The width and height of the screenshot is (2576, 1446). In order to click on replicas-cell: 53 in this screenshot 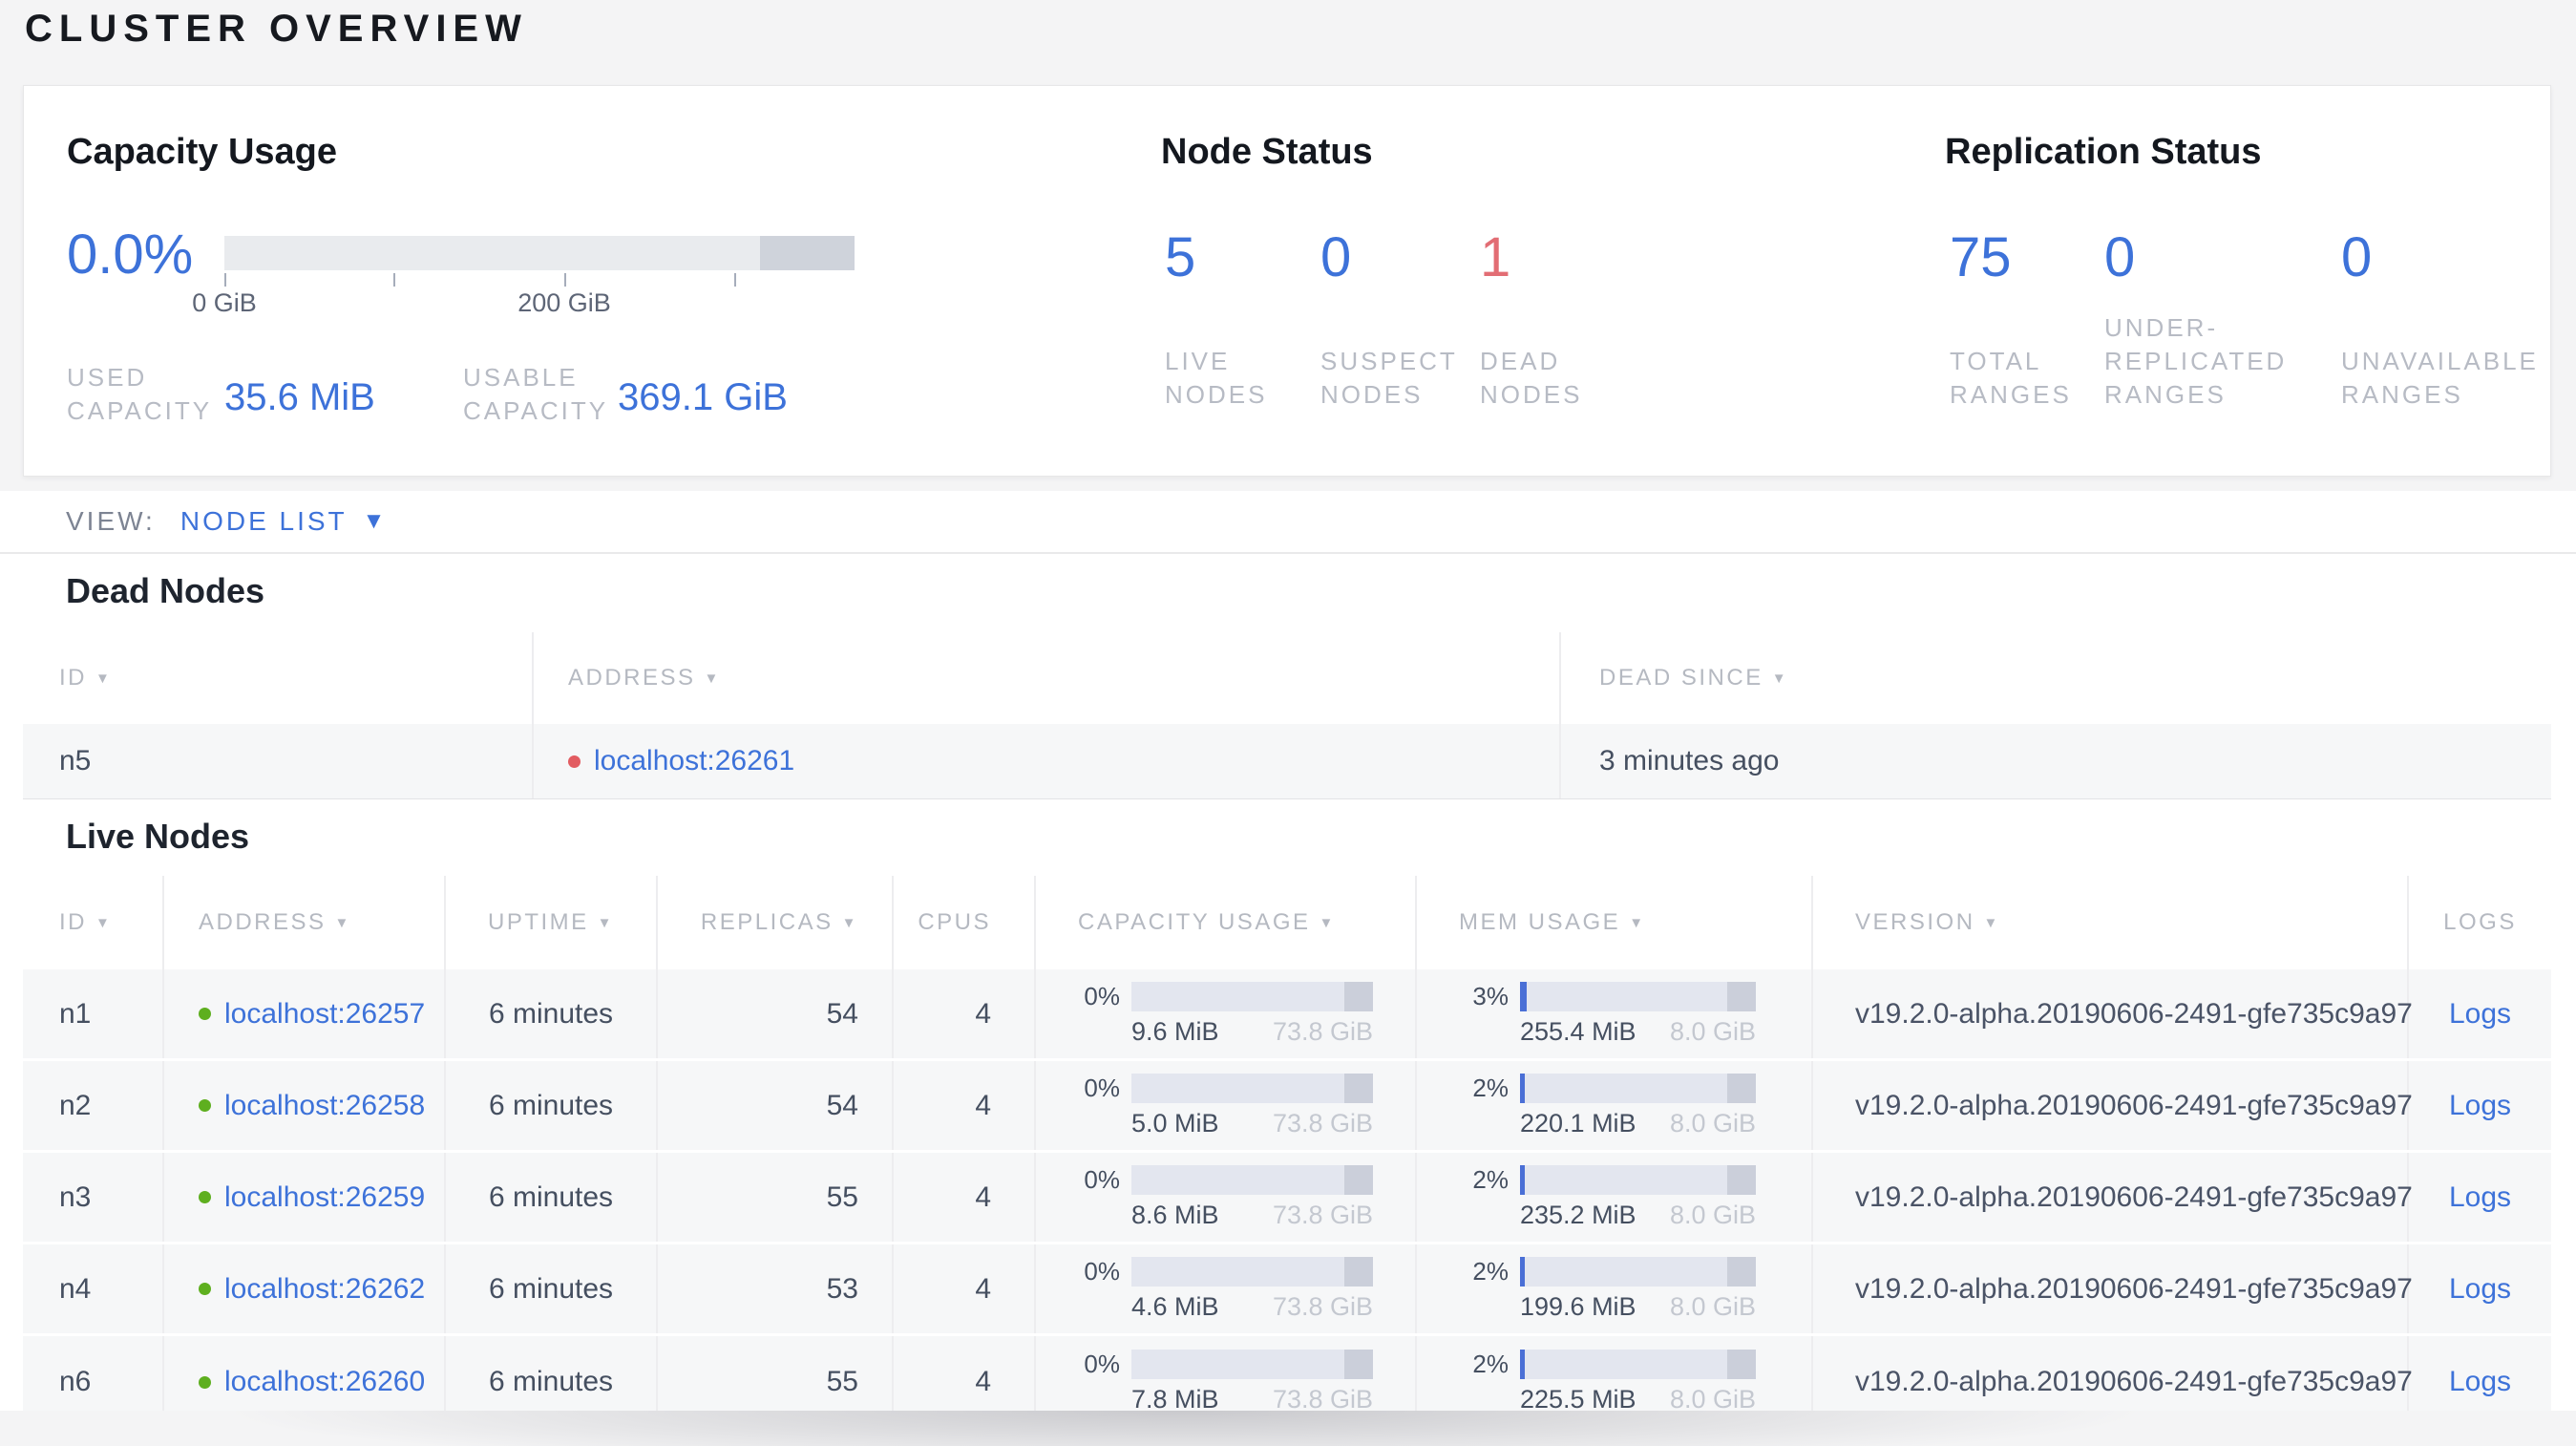, I will do `click(776, 1288)`.